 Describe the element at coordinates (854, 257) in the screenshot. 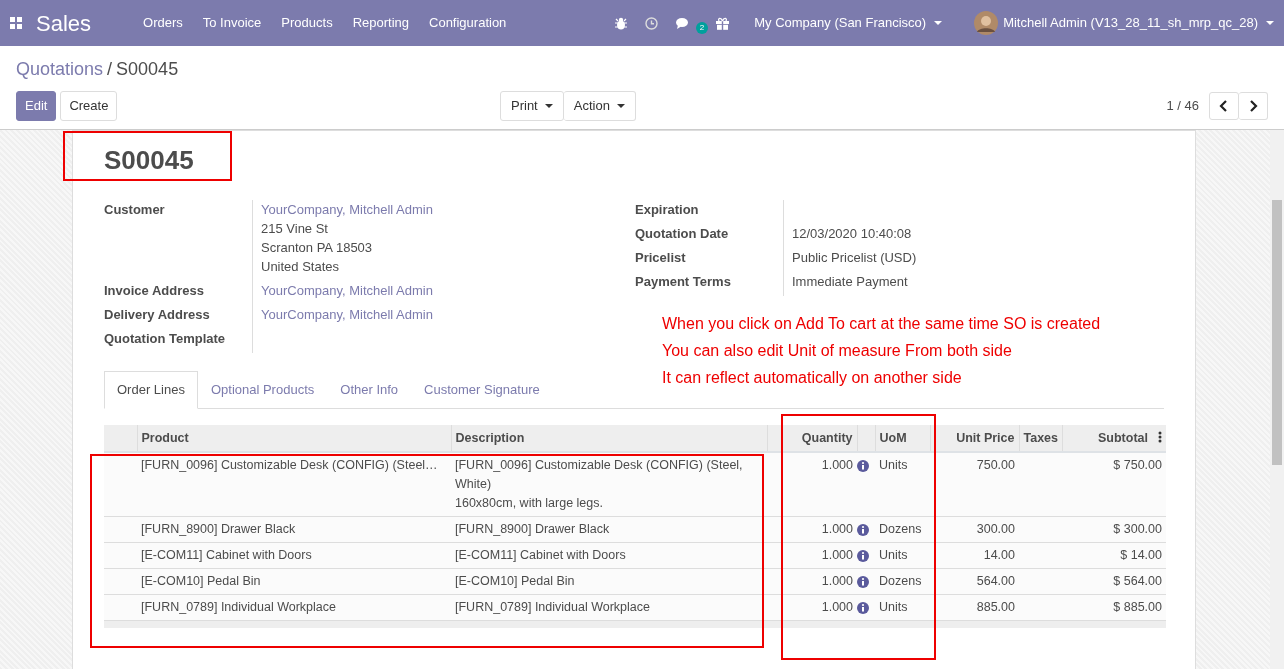

I see `field-value: Public Pricelist (USD)` at that location.